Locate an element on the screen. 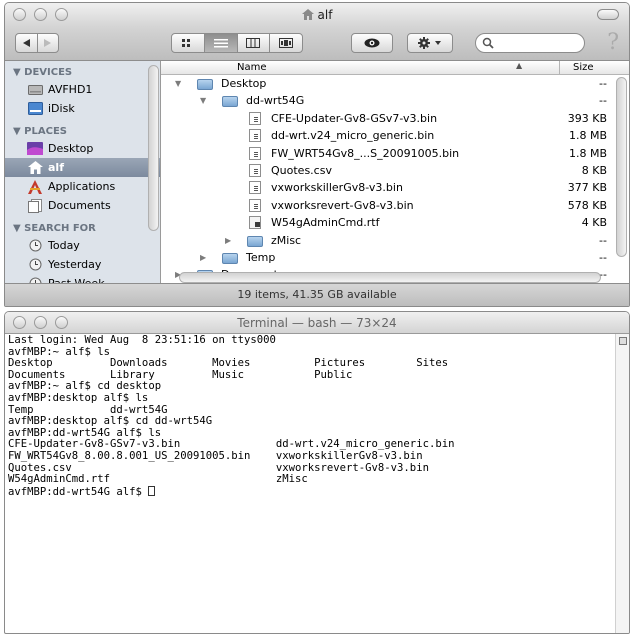 Image resolution: width=634 pixels, height=636 pixels. file-row: vxworkskillerGv8-v3.bin 377 KB is located at coordinates (395, 187).